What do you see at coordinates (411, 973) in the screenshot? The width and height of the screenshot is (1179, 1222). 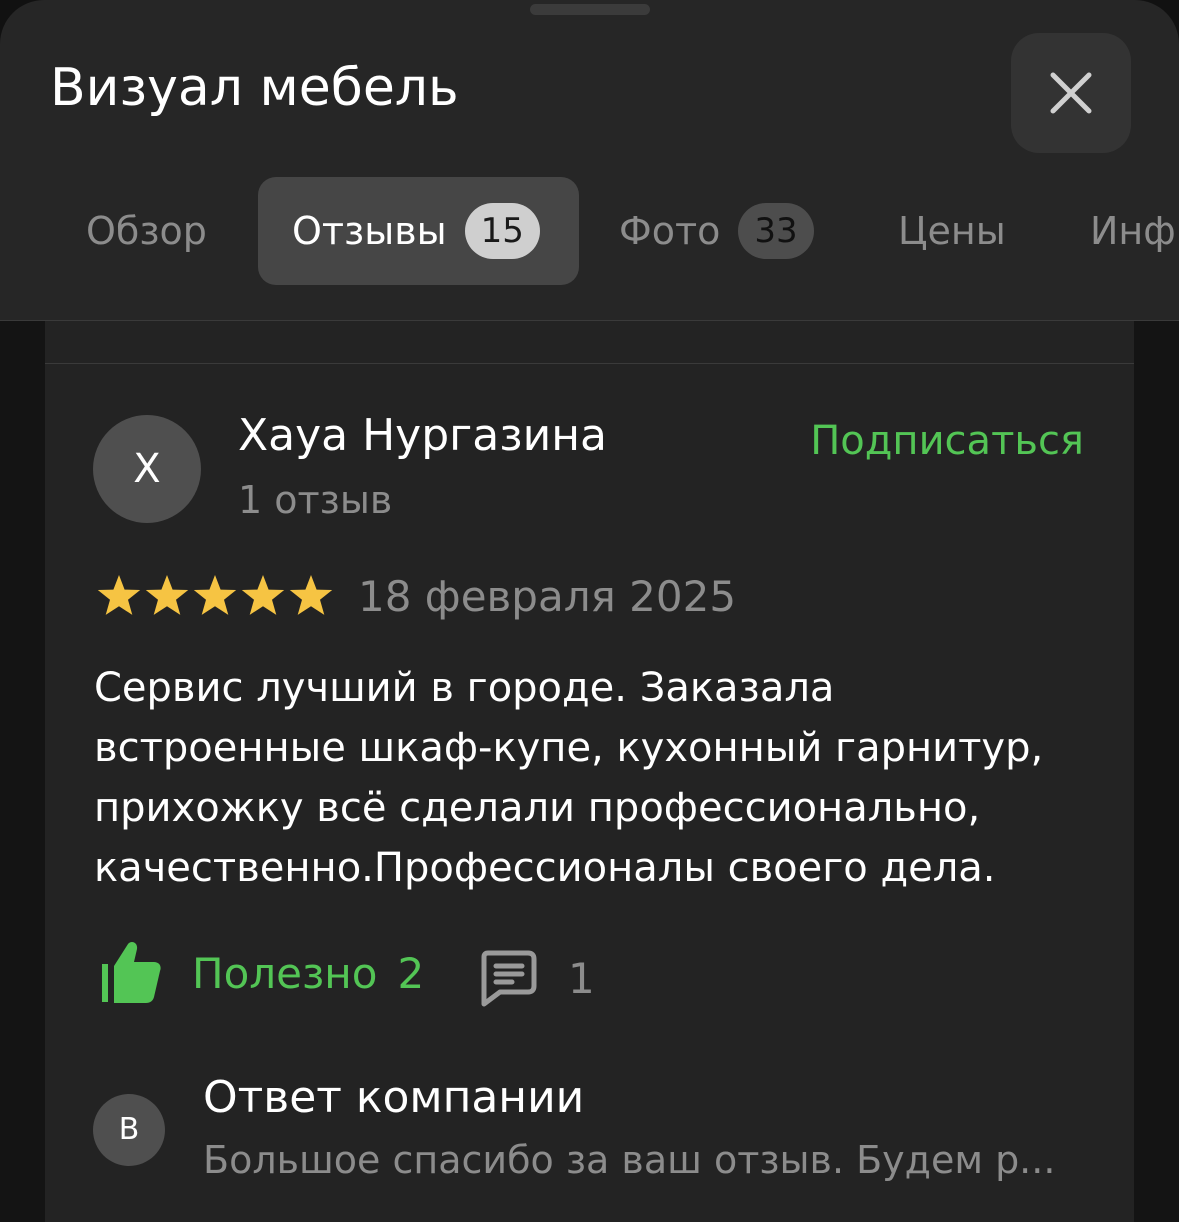 I see `useful-count: 2` at bounding box center [411, 973].